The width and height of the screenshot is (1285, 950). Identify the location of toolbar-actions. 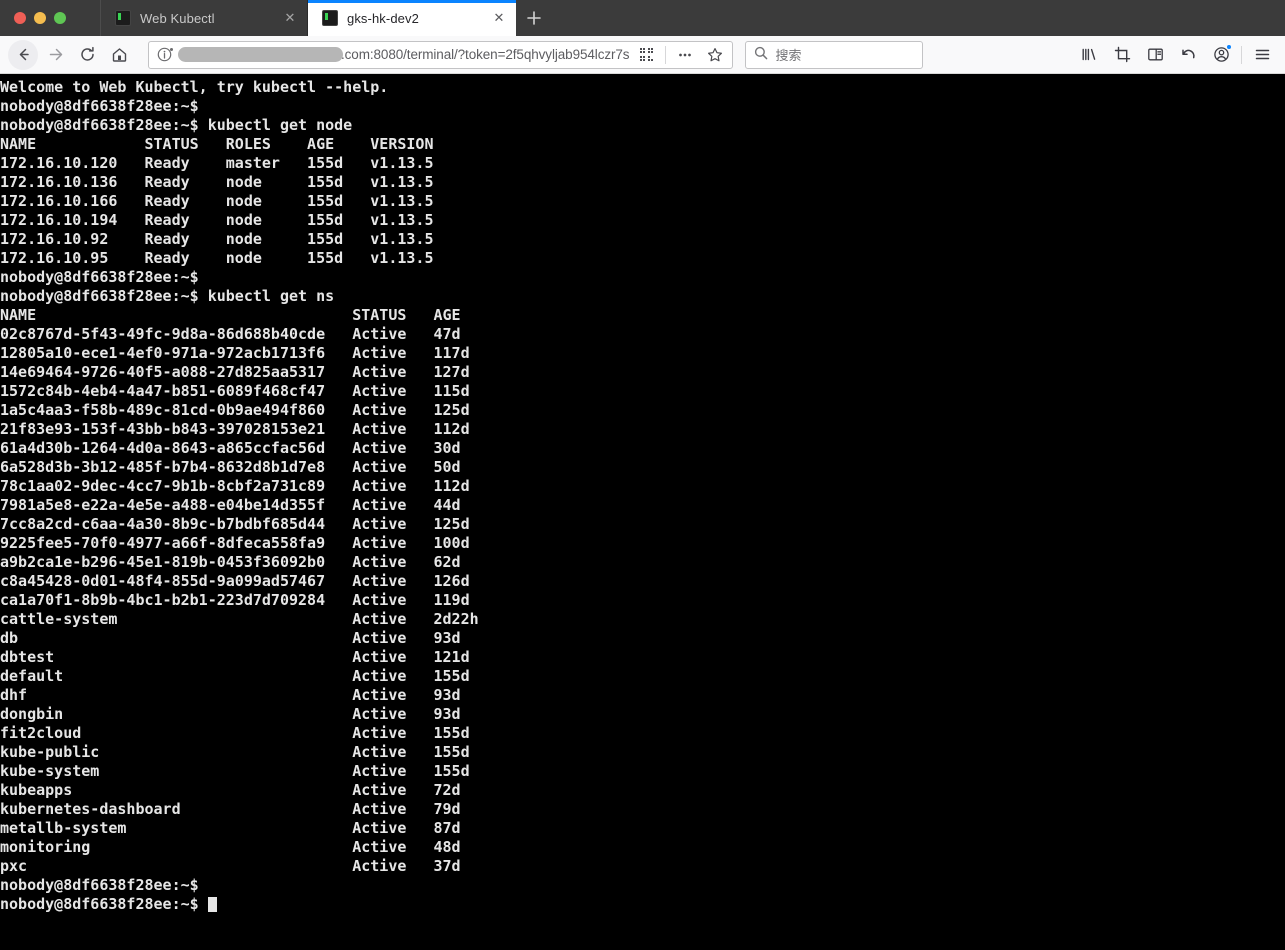
(1175, 55).